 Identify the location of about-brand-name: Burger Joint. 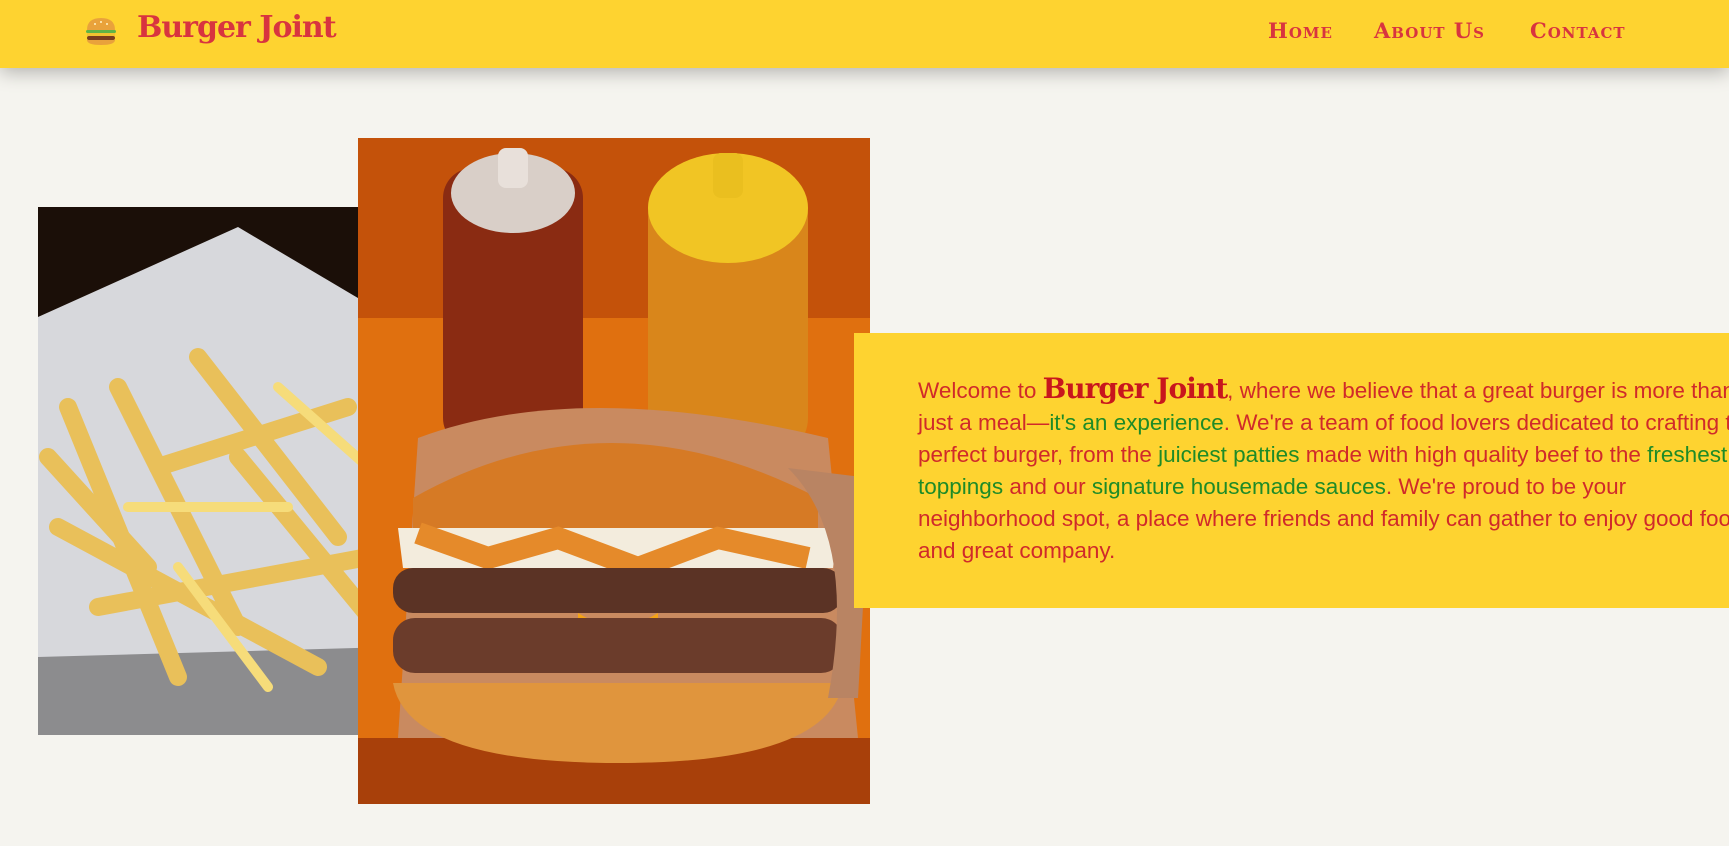
(1135, 388).